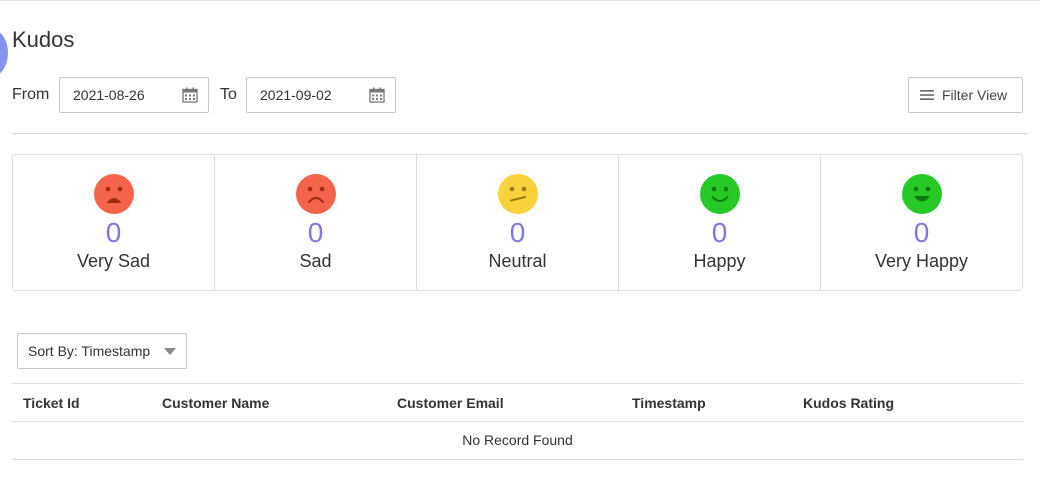 The width and height of the screenshot is (1040, 488). What do you see at coordinates (89, 351) in the screenshot?
I see `sort-by-label: Sort By: Timestamp` at bounding box center [89, 351].